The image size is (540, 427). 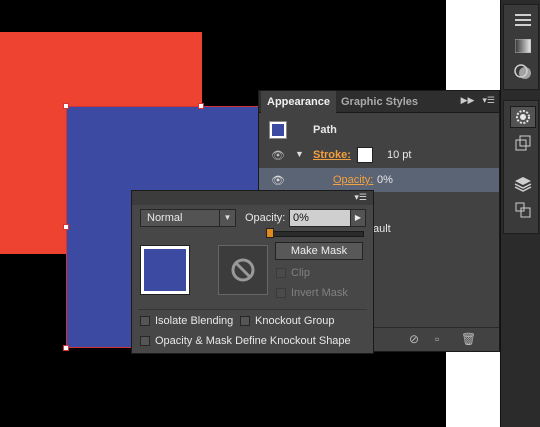 What do you see at coordinates (298, 102) in the screenshot?
I see `tab-appearance: Appearance` at bounding box center [298, 102].